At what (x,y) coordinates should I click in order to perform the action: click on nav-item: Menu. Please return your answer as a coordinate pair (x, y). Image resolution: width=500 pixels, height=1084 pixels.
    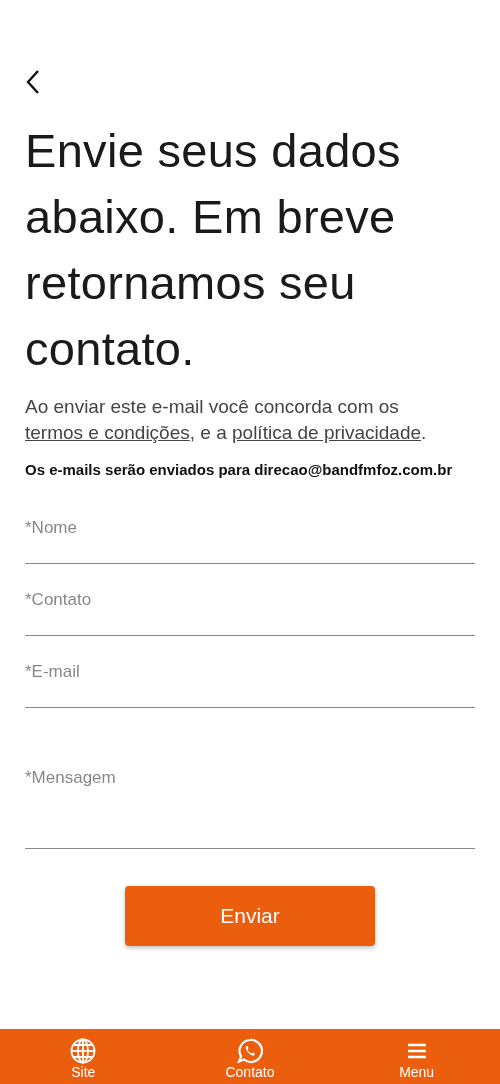
    Looking at the image, I should click on (416, 1054).